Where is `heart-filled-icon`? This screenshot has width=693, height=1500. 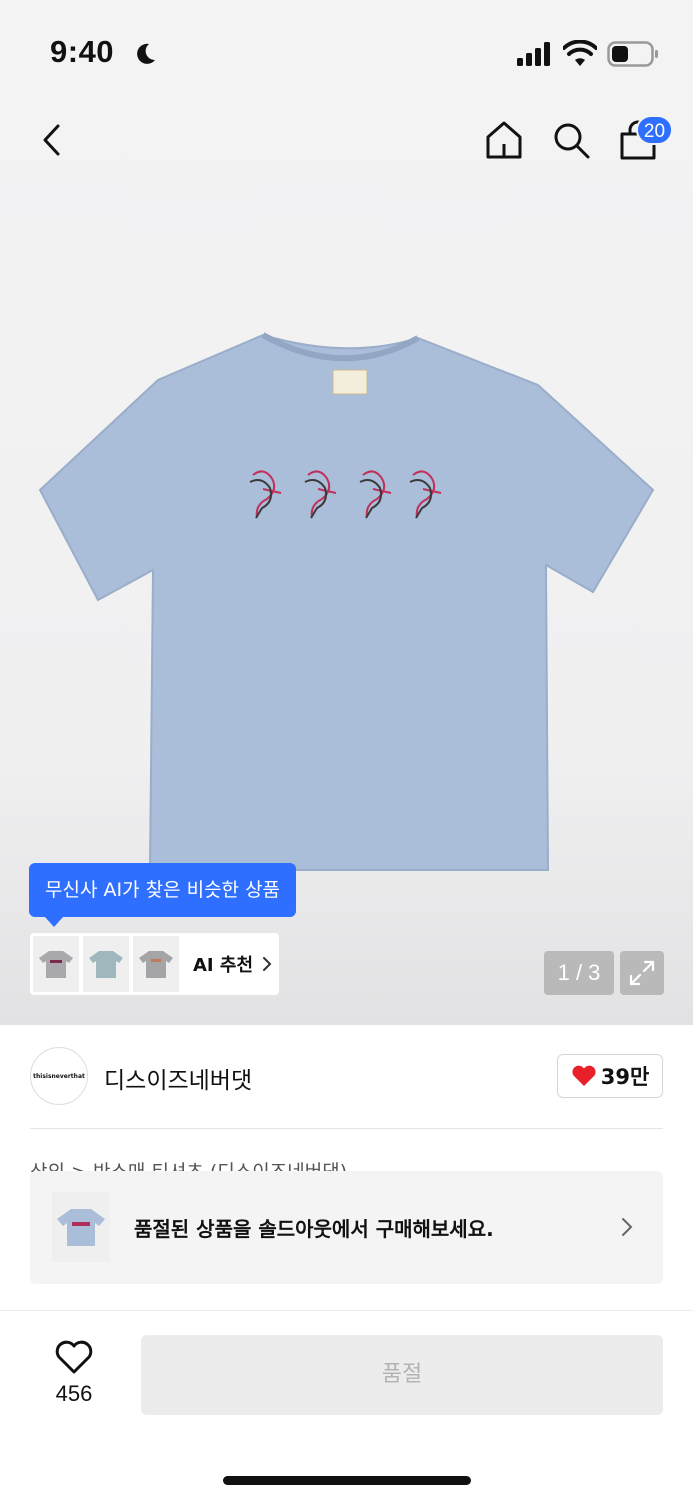
heart-filled-icon is located at coordinates (584, 1075).